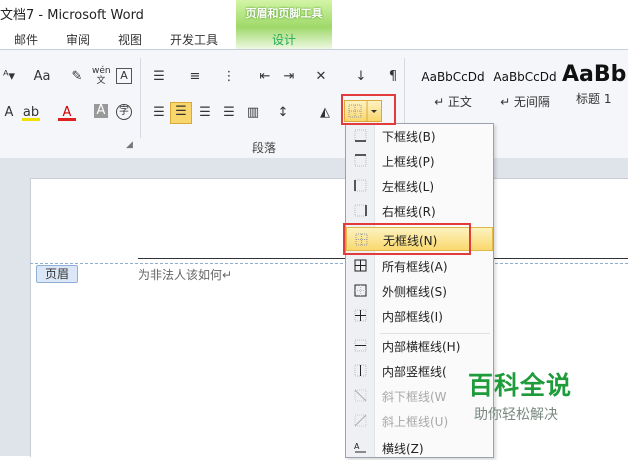  I want to click on style-heading-1: AaBb 标题 1, so click(595, 84).